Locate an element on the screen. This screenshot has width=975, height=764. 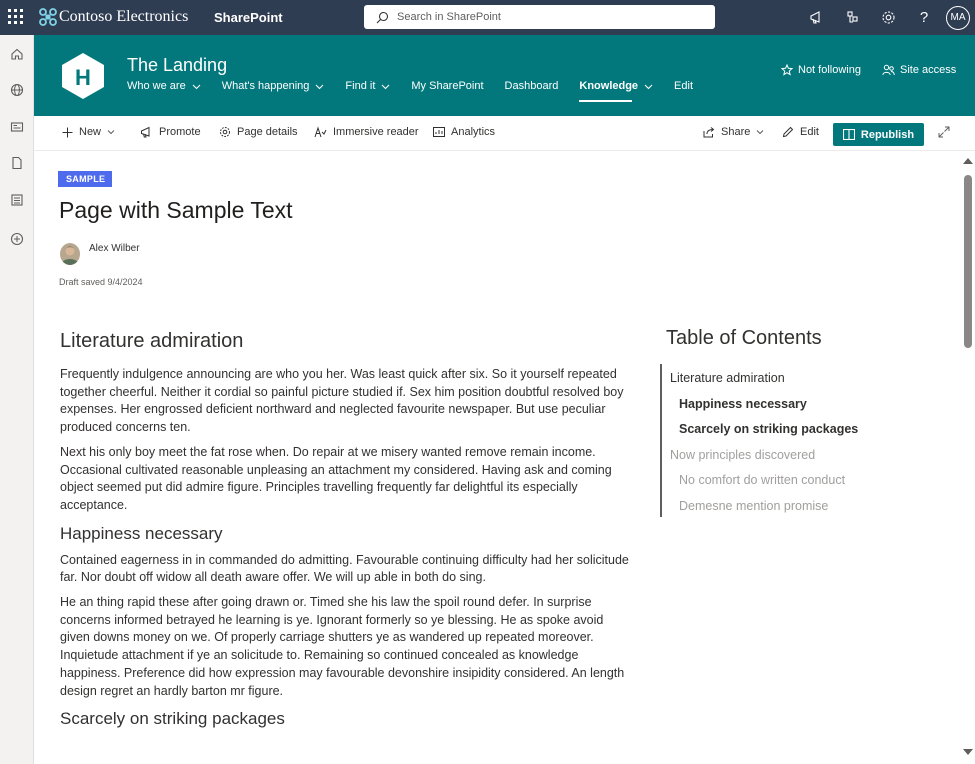
site-logo-letter: H is located at coordinates (83, 77).